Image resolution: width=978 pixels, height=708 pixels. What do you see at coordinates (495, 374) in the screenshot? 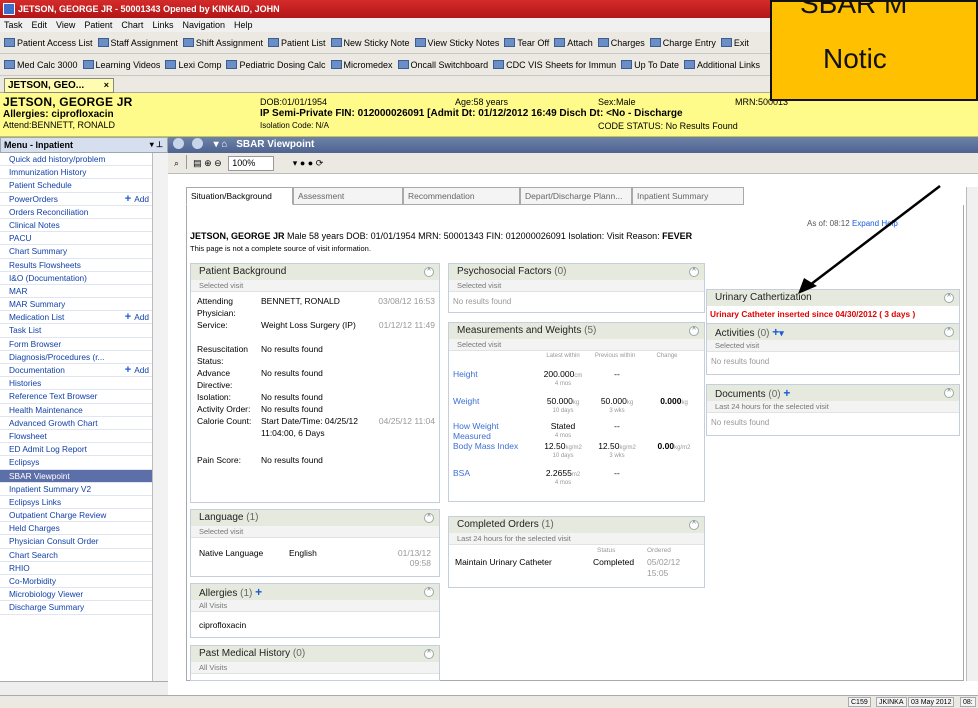
I see `measurement-name: Height` at bounding box center [495, 374].